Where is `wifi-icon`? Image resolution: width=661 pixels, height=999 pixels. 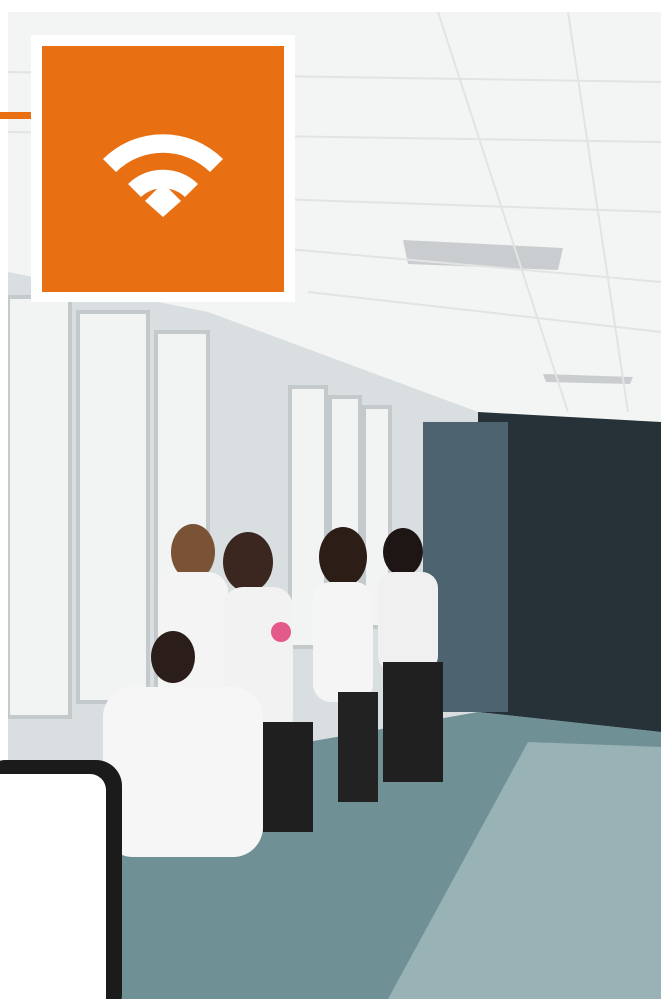
wifi-icon is located at coordinates (163, 175).